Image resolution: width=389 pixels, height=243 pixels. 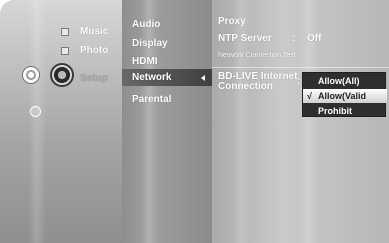 I want to click on submenu-item-audio: Audio, so click(x=146, y=24).